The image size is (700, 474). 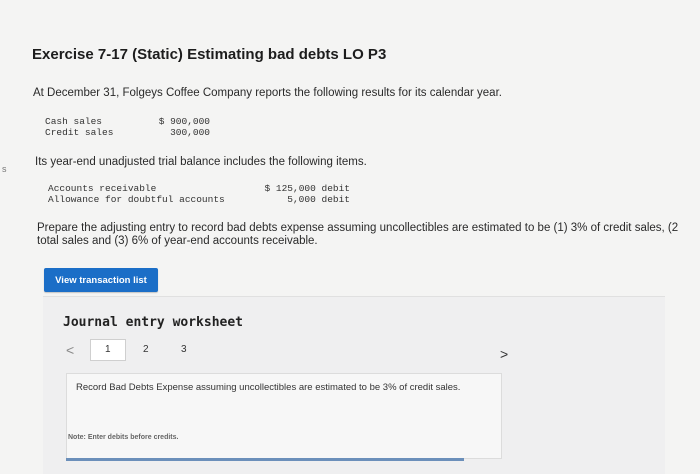 What do you see at coordinates (136, 199) in the screenshot?
I see `balance-label-allowance: Allowance for doubtful accounts` at bounding box center [136, 199].